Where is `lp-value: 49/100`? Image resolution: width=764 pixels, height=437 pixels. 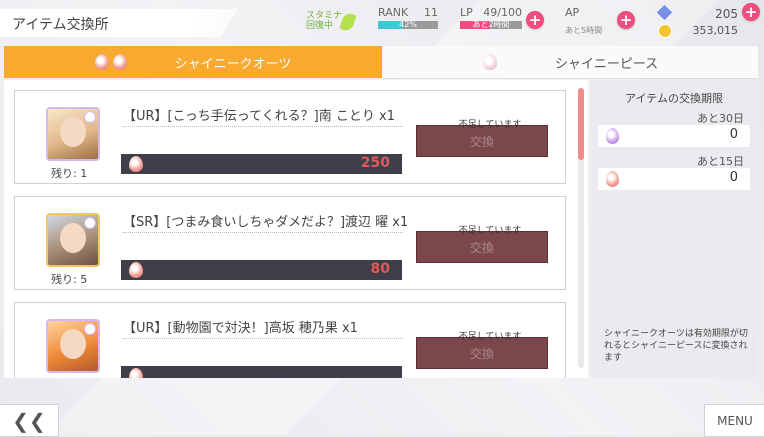 lp-value: 49/100 is located at coordinates (502, 12).